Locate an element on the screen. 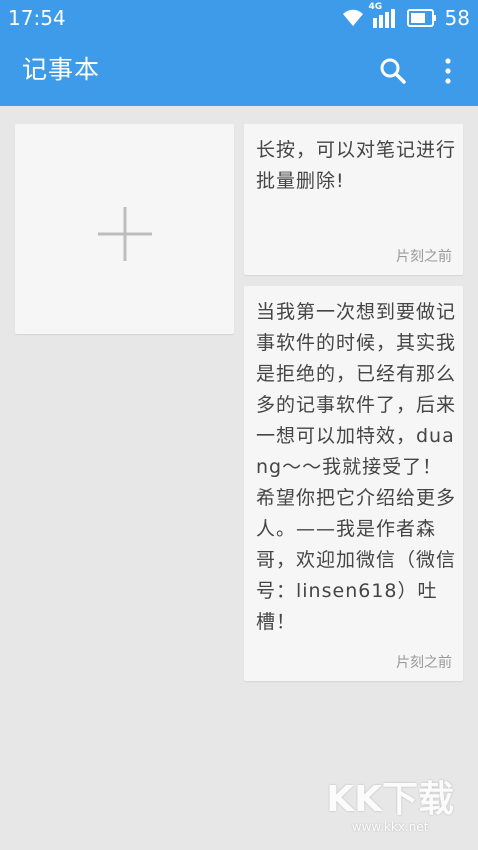 The width and height of the screenshot is (478, 850). app-header: 17:54 4G 58 记事本 is located at coordinates (239, 53).